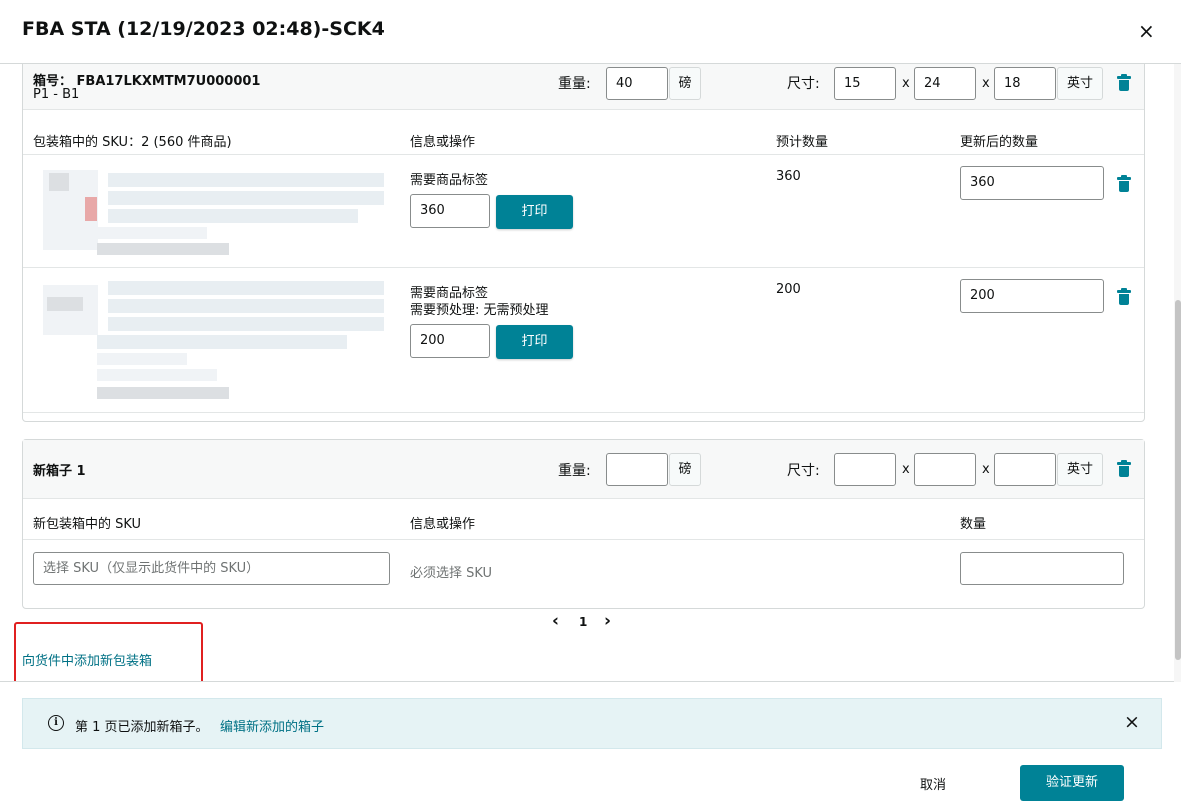 Image resolution: width=1181 pixels, height=810 pixels. Describe the element at coordinates (590, 32) in the screenshot. I see `modal-header: FBA STA (12/19/2023 02:48)-SCK4 ×` at that location.